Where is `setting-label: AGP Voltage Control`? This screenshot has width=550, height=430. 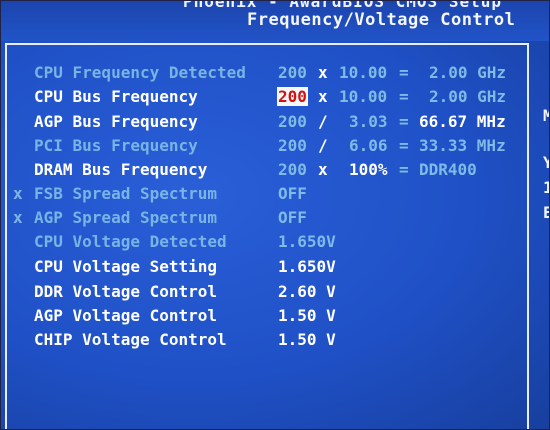
setting-label: AGP Voltage Control is located at coordinates (126, 315).